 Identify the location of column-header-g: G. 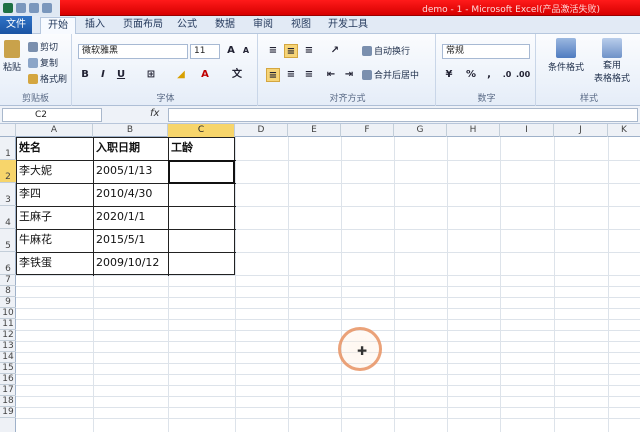
(420, 130).